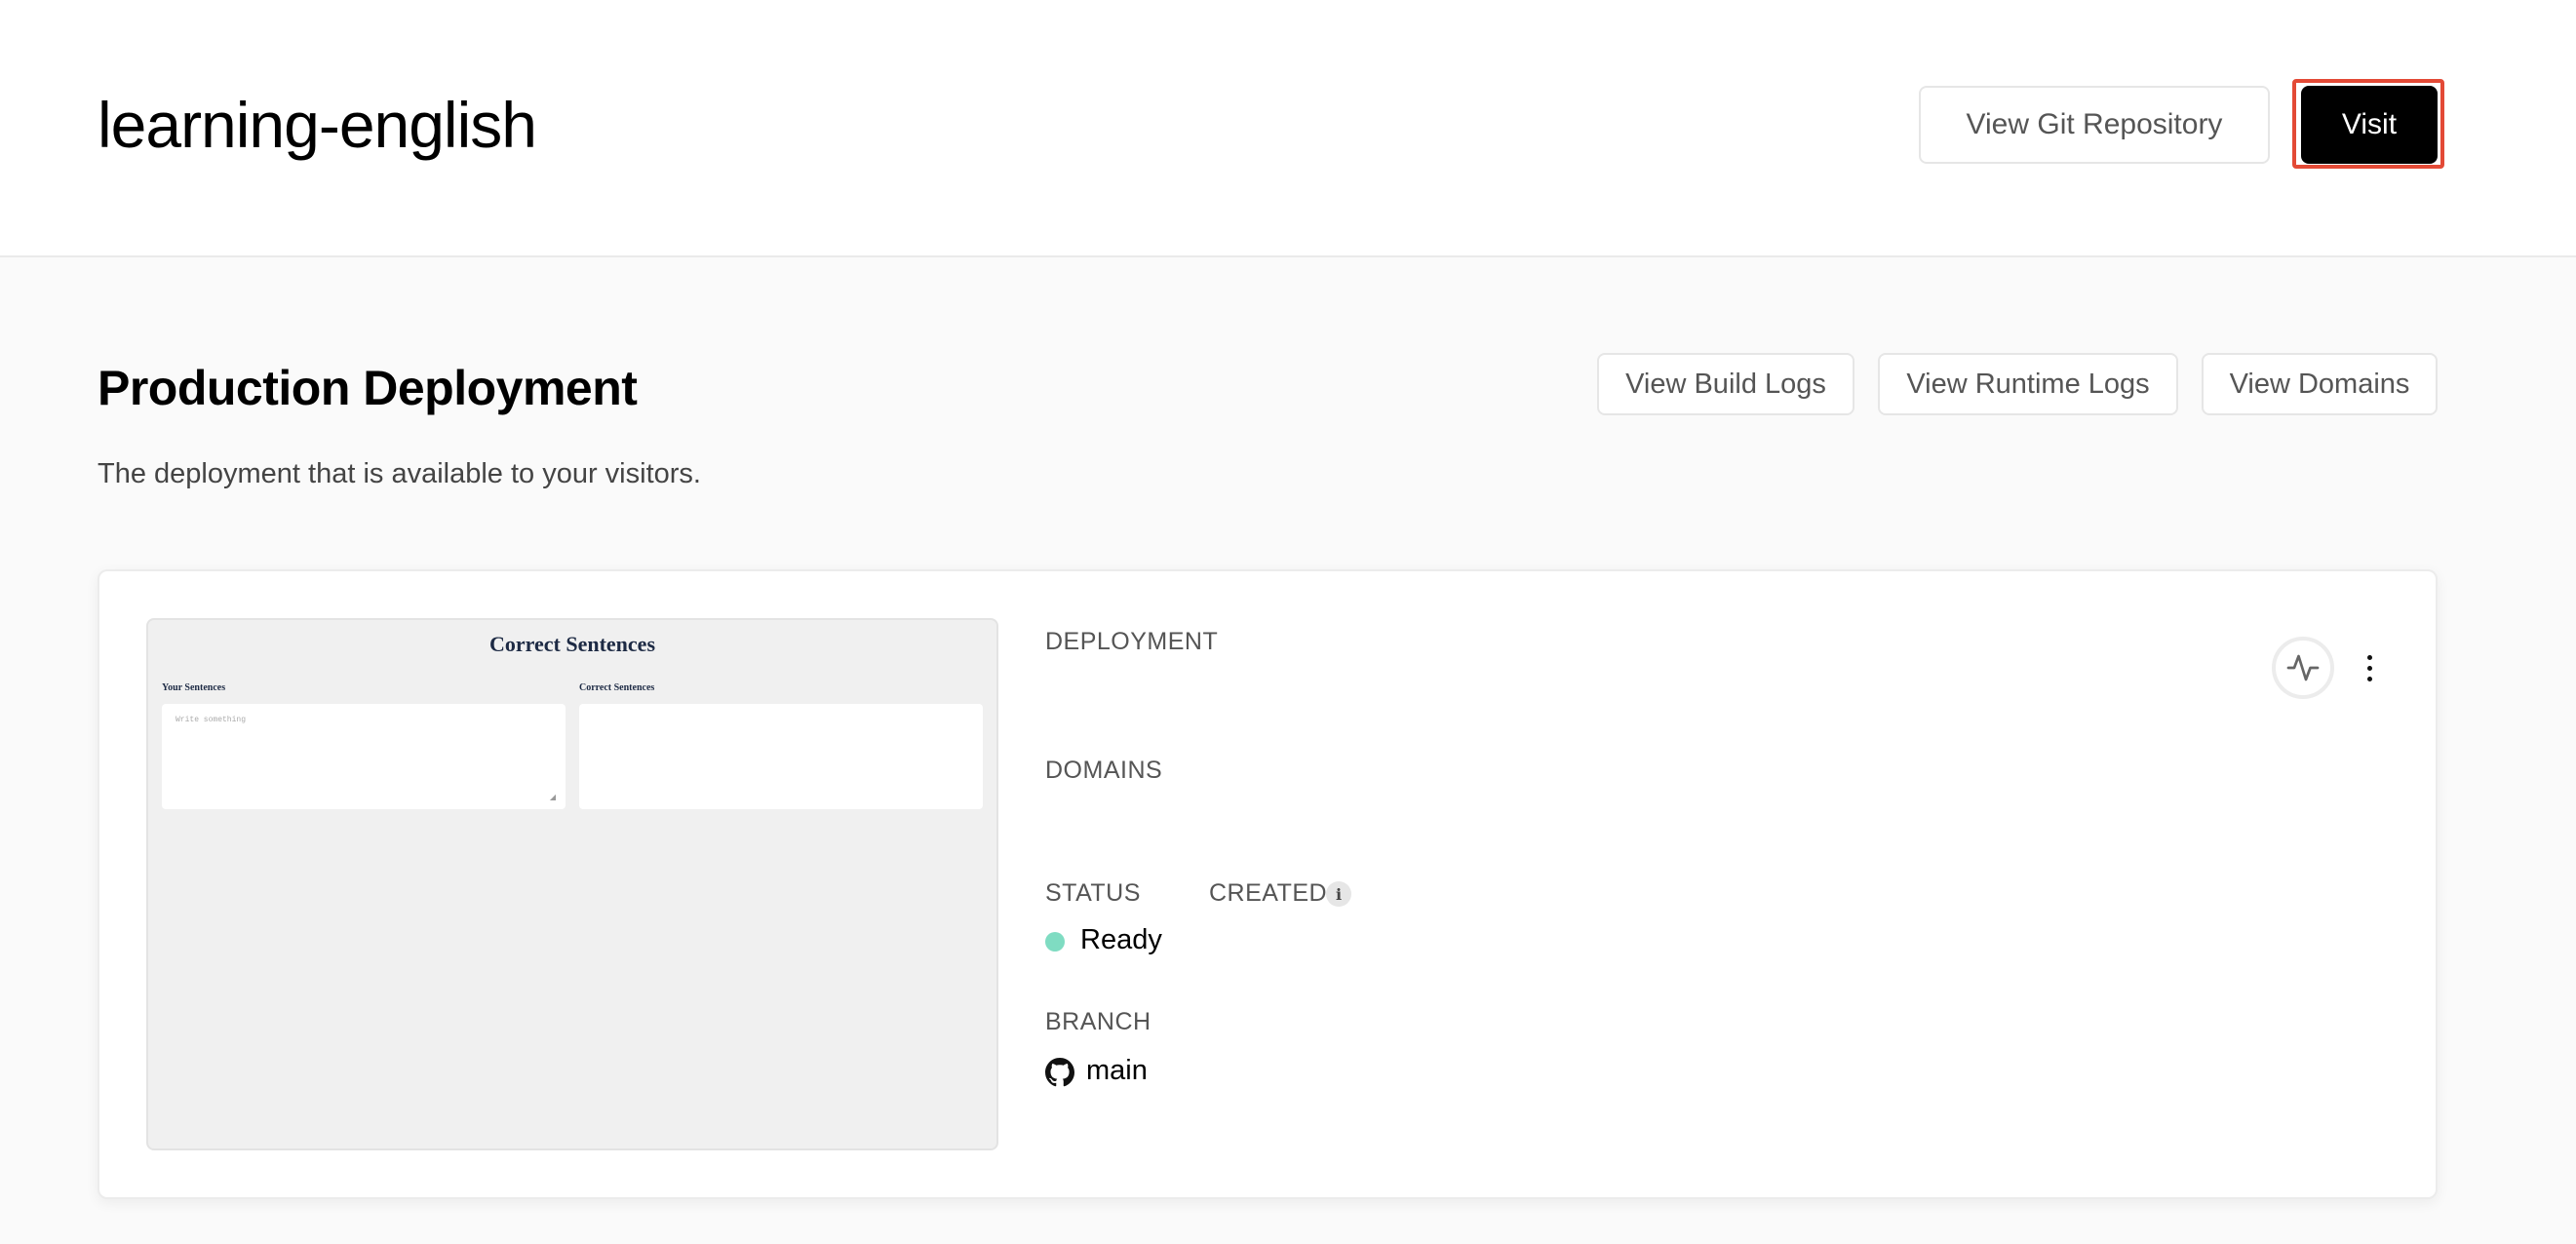 This screenshot has height=1244, width=2576. Describe the element at coordinates (1055, 942) in the screenshot. I see `status-dot` at that location.